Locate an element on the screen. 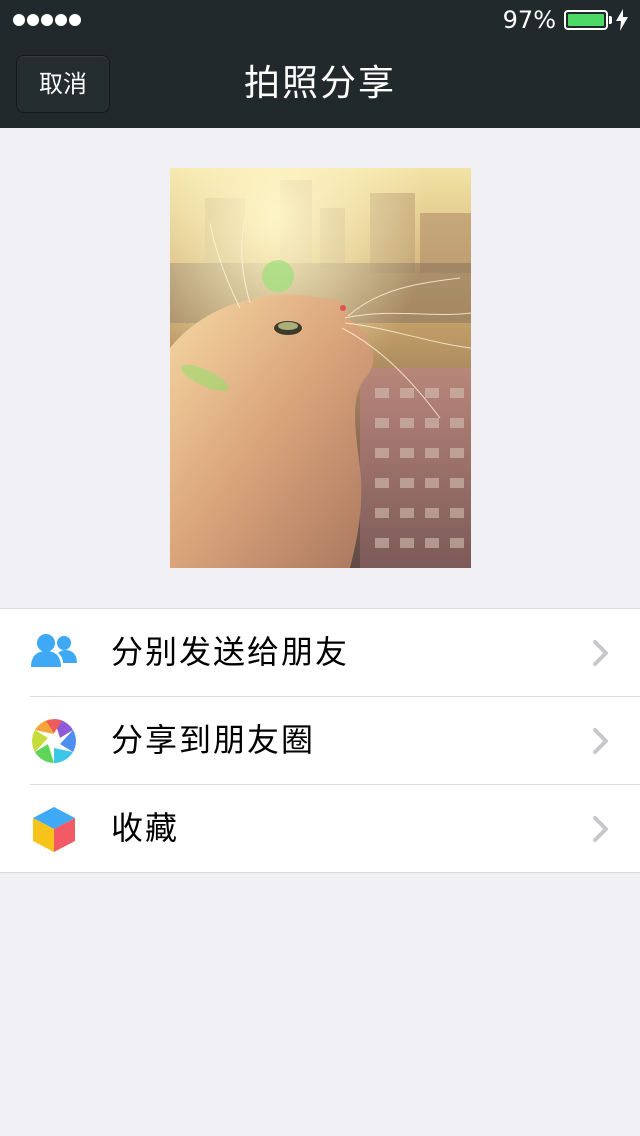  share-to-moments-label: 分享到朋友圈 is located at coordinates (213, 740).